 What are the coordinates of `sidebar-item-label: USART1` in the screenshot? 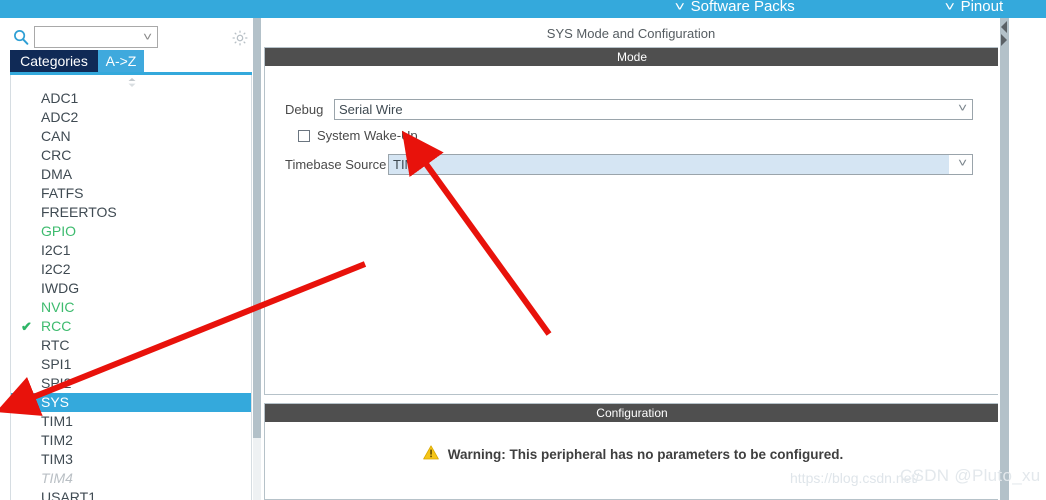 It's located at (68, 494).